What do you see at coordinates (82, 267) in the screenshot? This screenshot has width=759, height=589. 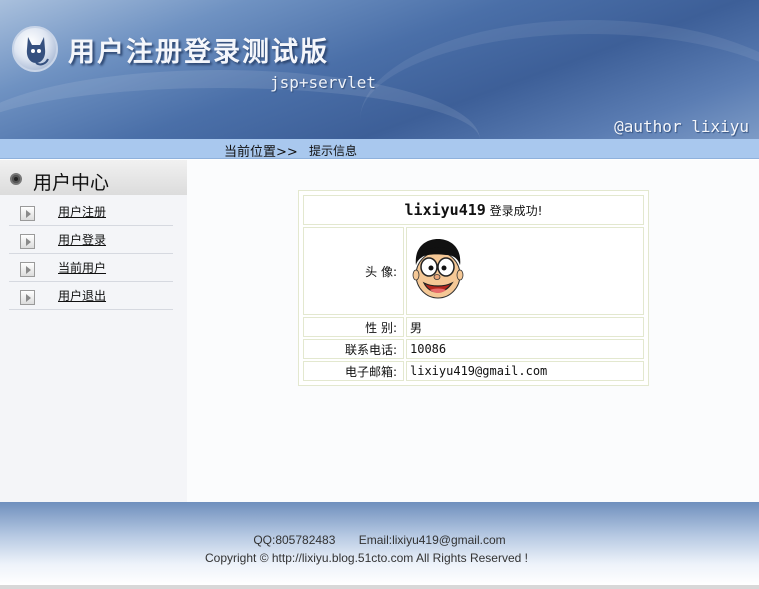 I see `current-user-link: 当前用户` at bounding box center [82, 267].